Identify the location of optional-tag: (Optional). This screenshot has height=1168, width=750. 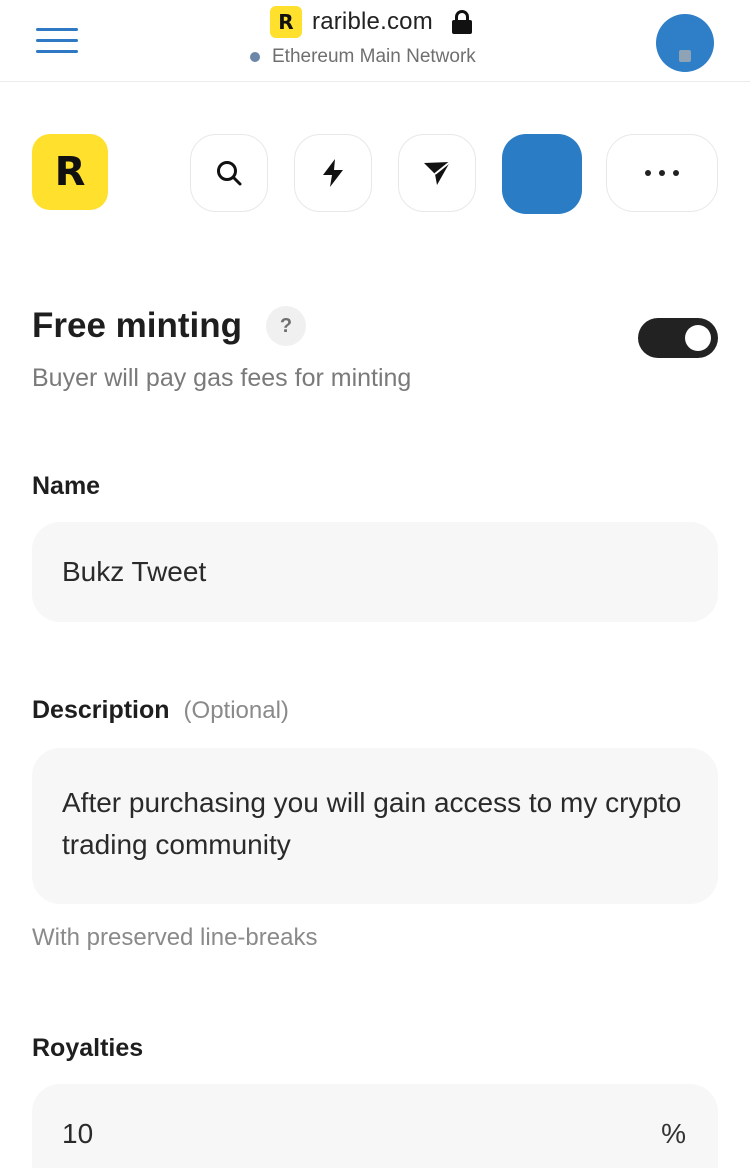
(236, 710).